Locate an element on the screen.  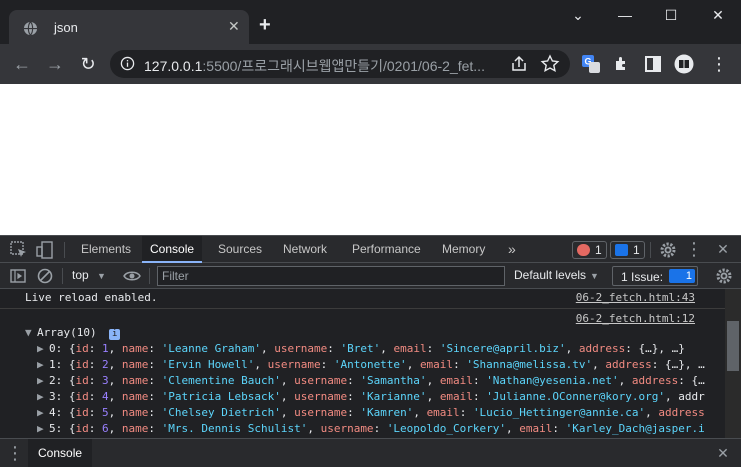
issues-count: 1 is located at coordinates (682, 276).